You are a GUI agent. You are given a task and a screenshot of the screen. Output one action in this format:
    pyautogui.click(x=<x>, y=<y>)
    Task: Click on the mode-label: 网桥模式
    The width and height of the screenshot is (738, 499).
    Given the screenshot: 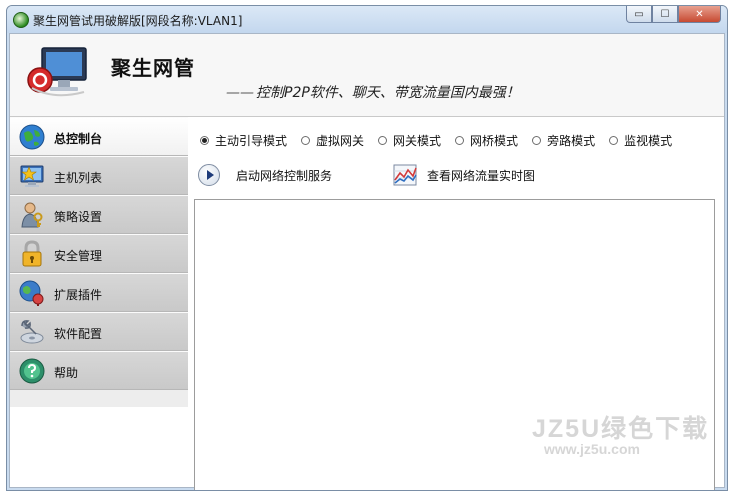 What is the action you would take?
    pyautogui.click(x=494, y=140)
    